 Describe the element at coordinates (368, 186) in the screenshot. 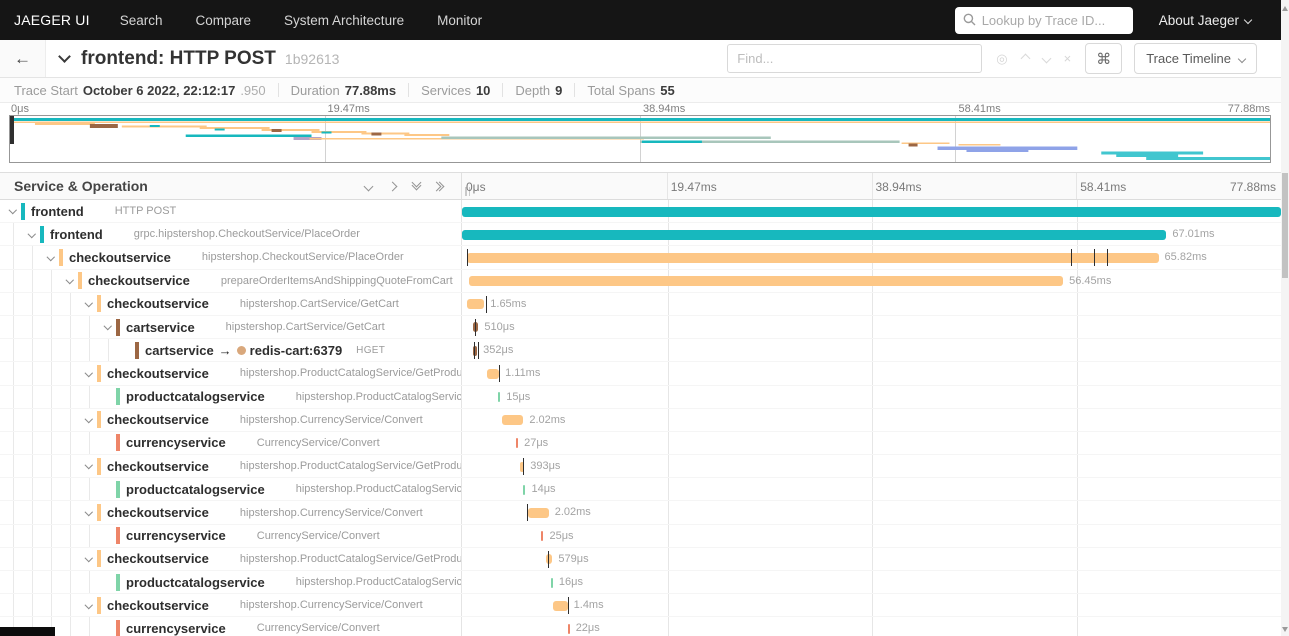

I see `collapse-one-icon` at that location.